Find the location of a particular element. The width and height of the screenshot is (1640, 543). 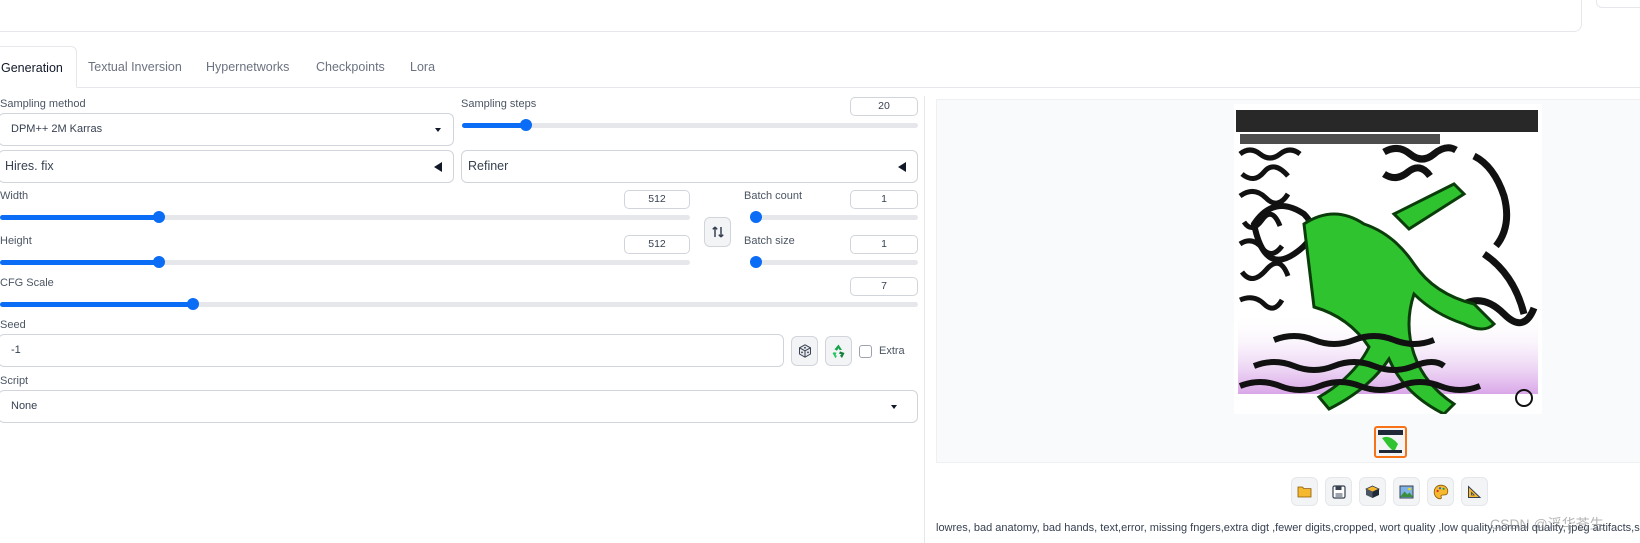

ruler-icon is located at coordinates (1475, 491).